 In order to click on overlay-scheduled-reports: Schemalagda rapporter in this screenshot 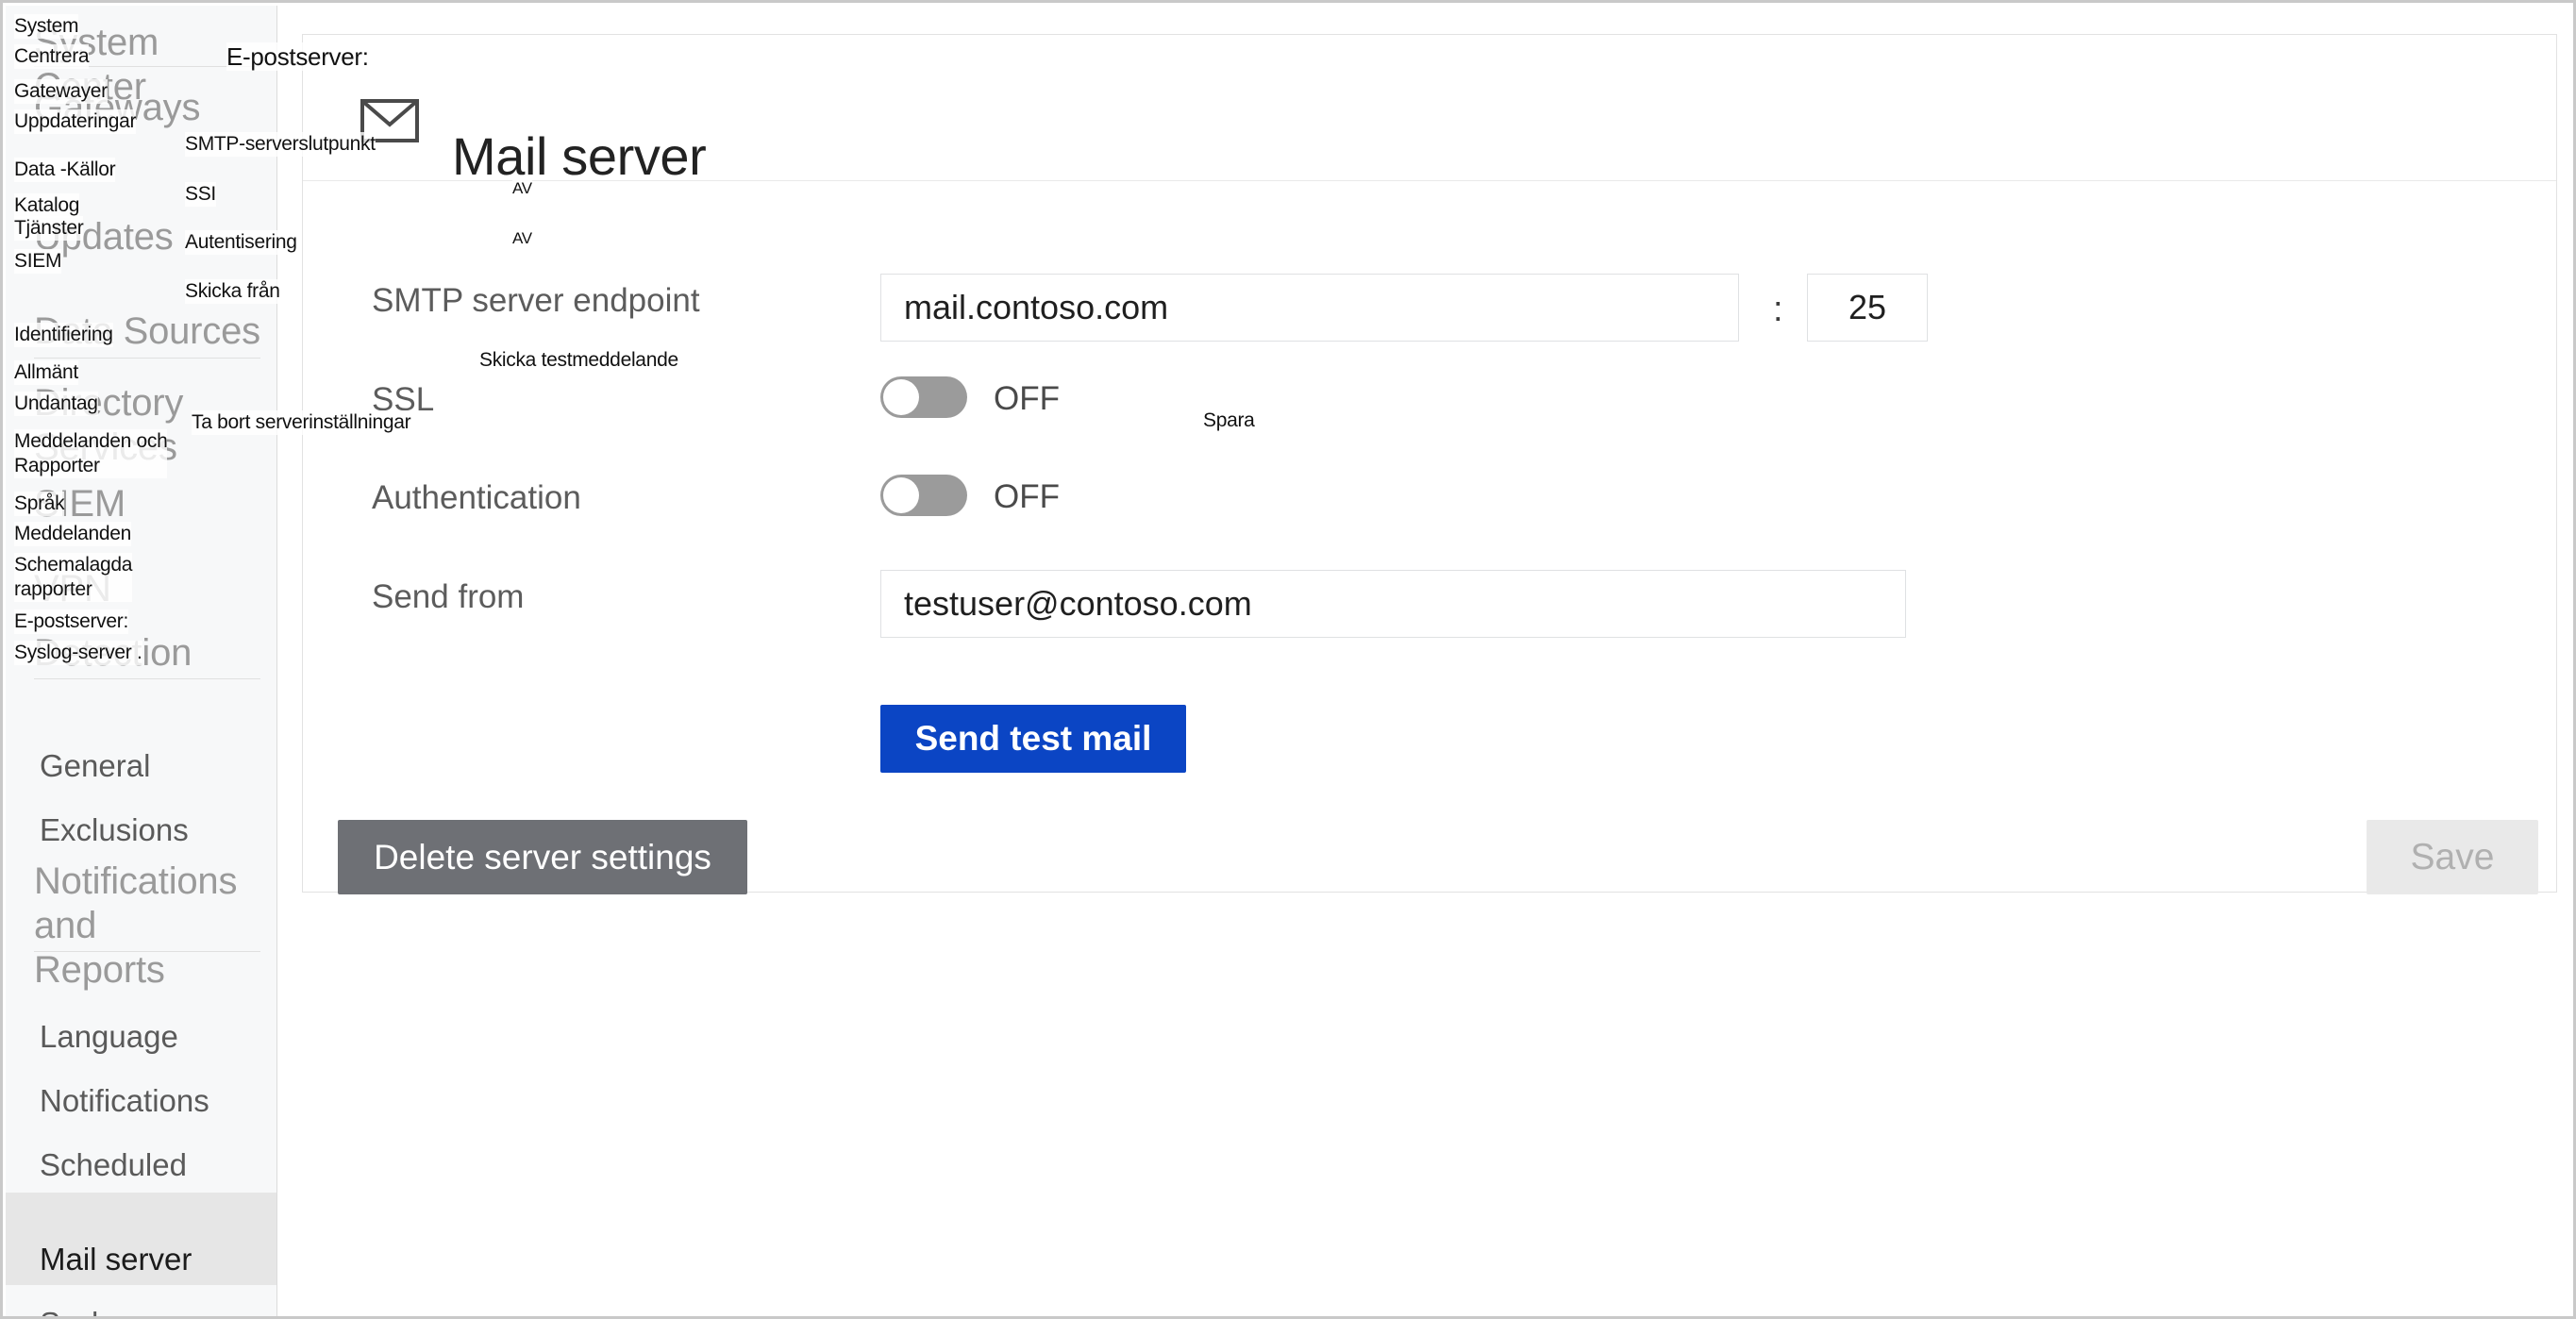, I will do `click(73, 577)`.